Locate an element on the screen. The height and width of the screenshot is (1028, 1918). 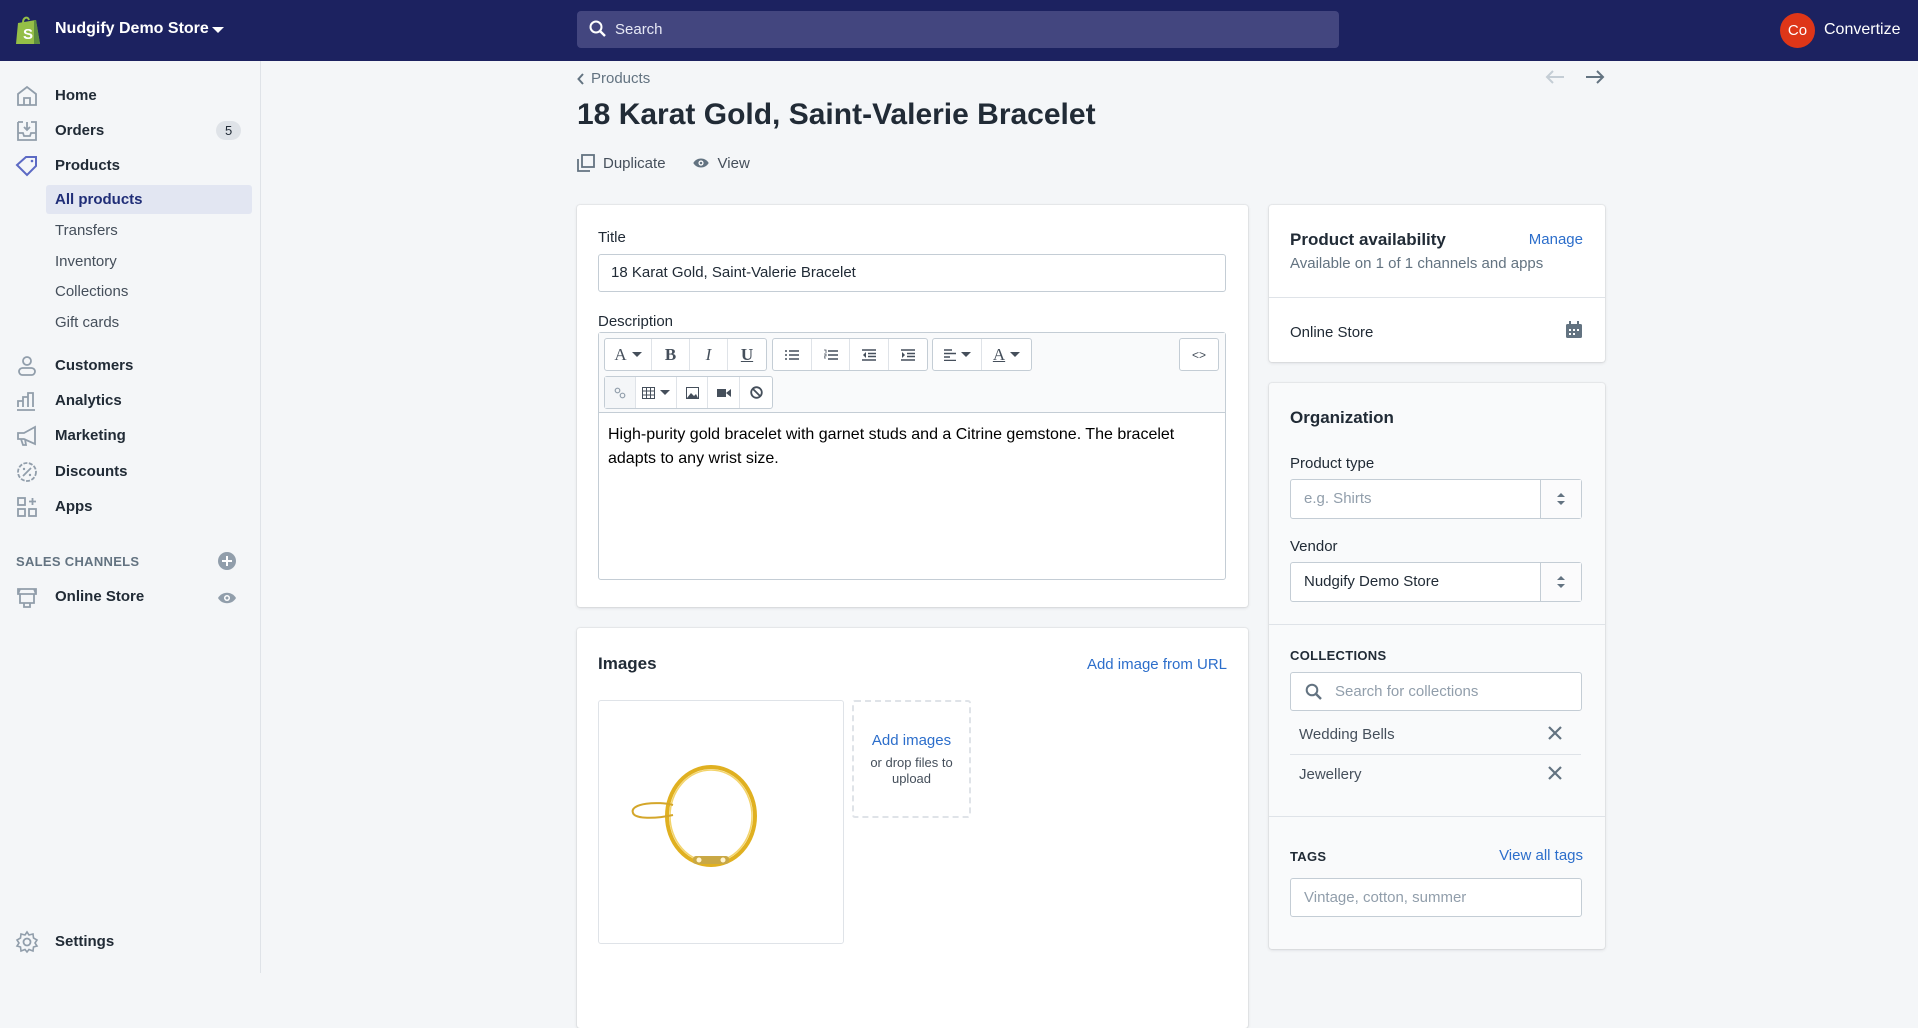
align-button is located at coordinates (957, 354).